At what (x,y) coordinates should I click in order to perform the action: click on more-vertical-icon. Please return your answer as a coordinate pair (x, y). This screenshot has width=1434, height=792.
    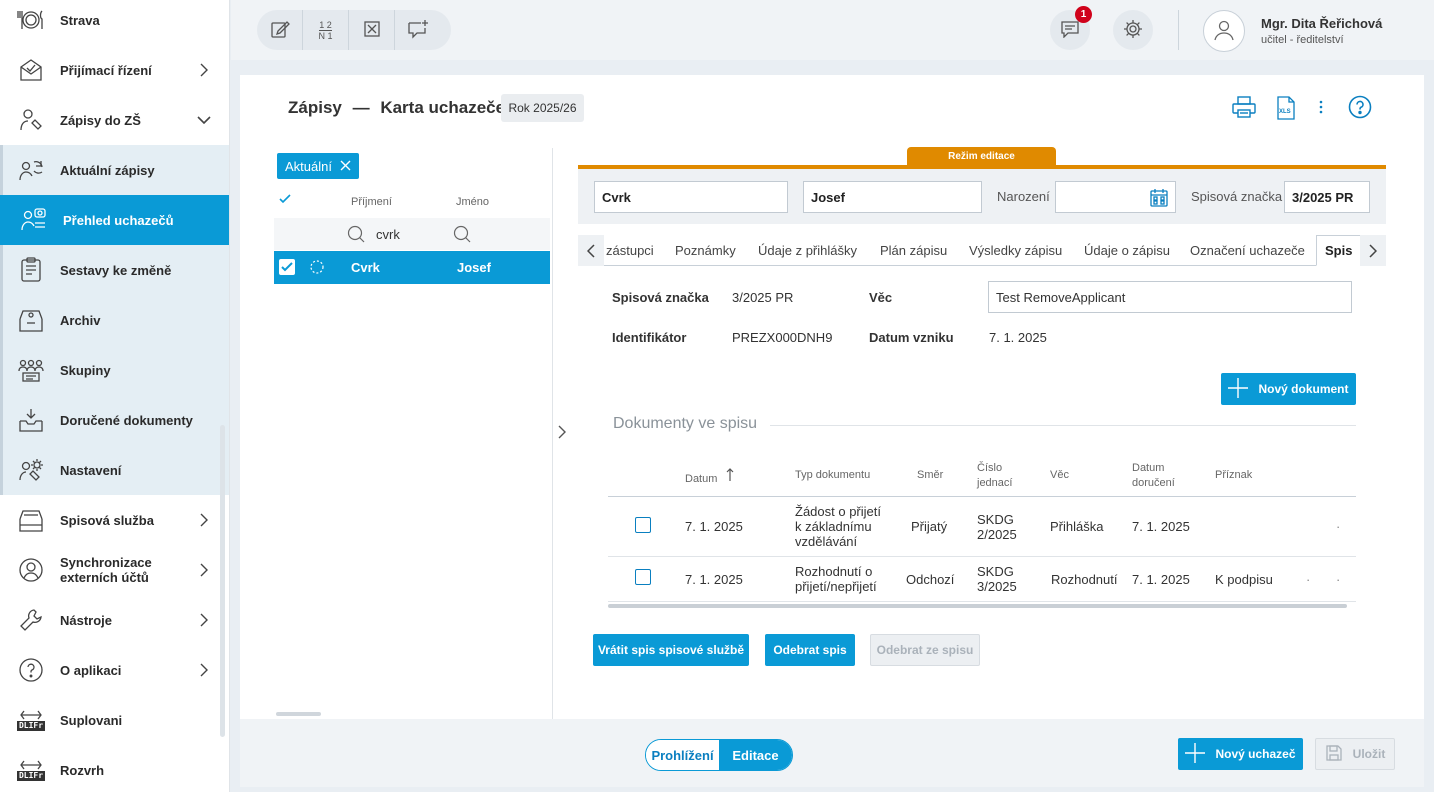
    Looking at the image, I should click on (1321, 108).